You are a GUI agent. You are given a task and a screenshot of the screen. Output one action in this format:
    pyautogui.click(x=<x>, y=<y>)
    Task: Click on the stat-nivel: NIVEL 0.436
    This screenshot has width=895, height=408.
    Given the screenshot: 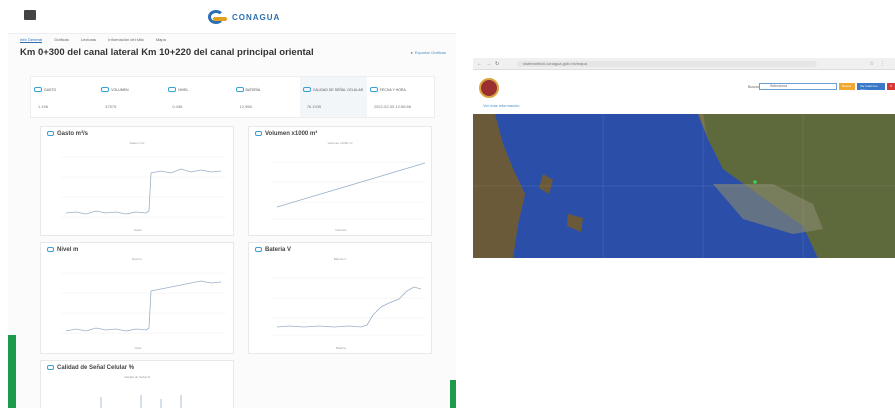 What is the action you would take?
    pyautogui.click(x=198, y=97)
    